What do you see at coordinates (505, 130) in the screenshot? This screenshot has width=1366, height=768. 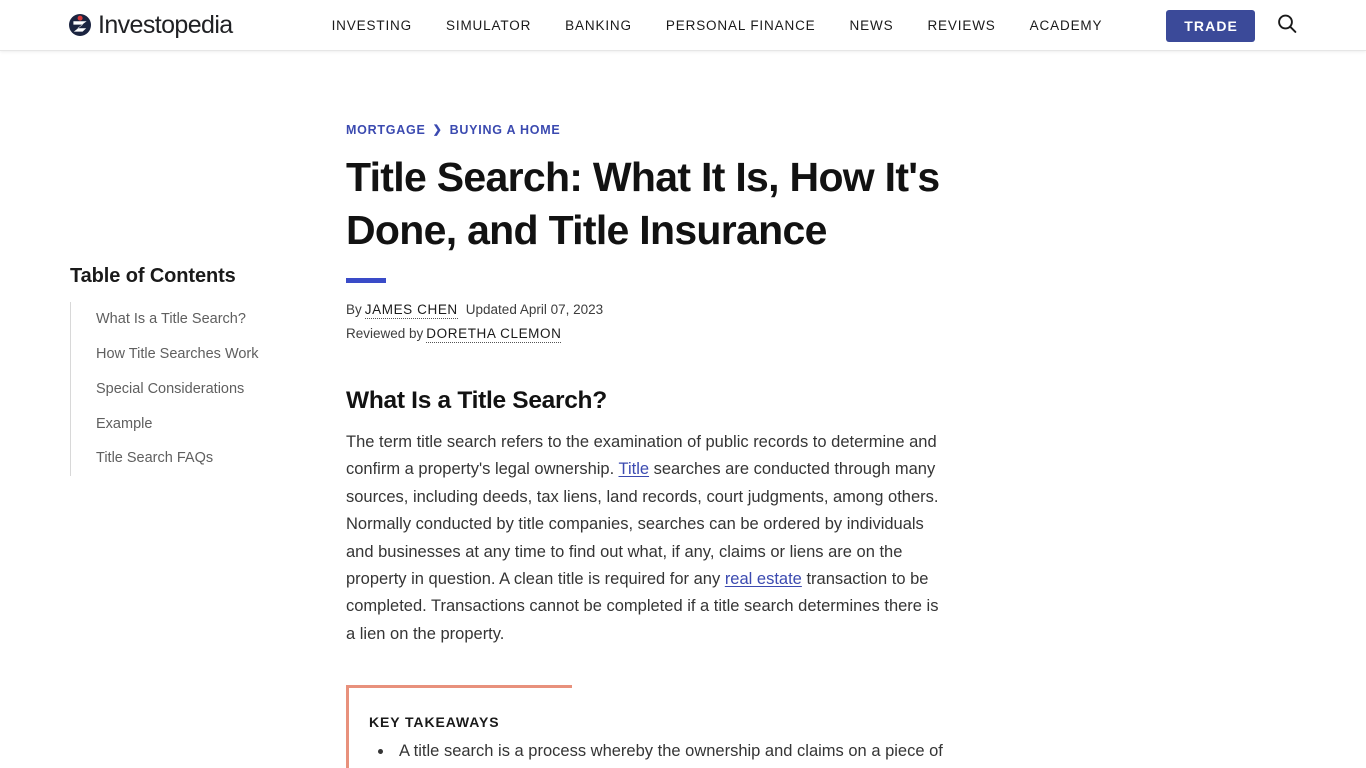 I see `breadcrumb-item-buying-a-home: BUYING A HOME` at bounding box center [505, 130].